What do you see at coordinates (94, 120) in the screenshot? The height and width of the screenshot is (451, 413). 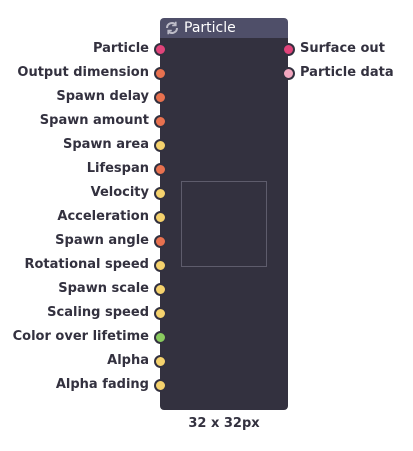 I see `input-label: Spawn amount` at bounding box center [94, 120].